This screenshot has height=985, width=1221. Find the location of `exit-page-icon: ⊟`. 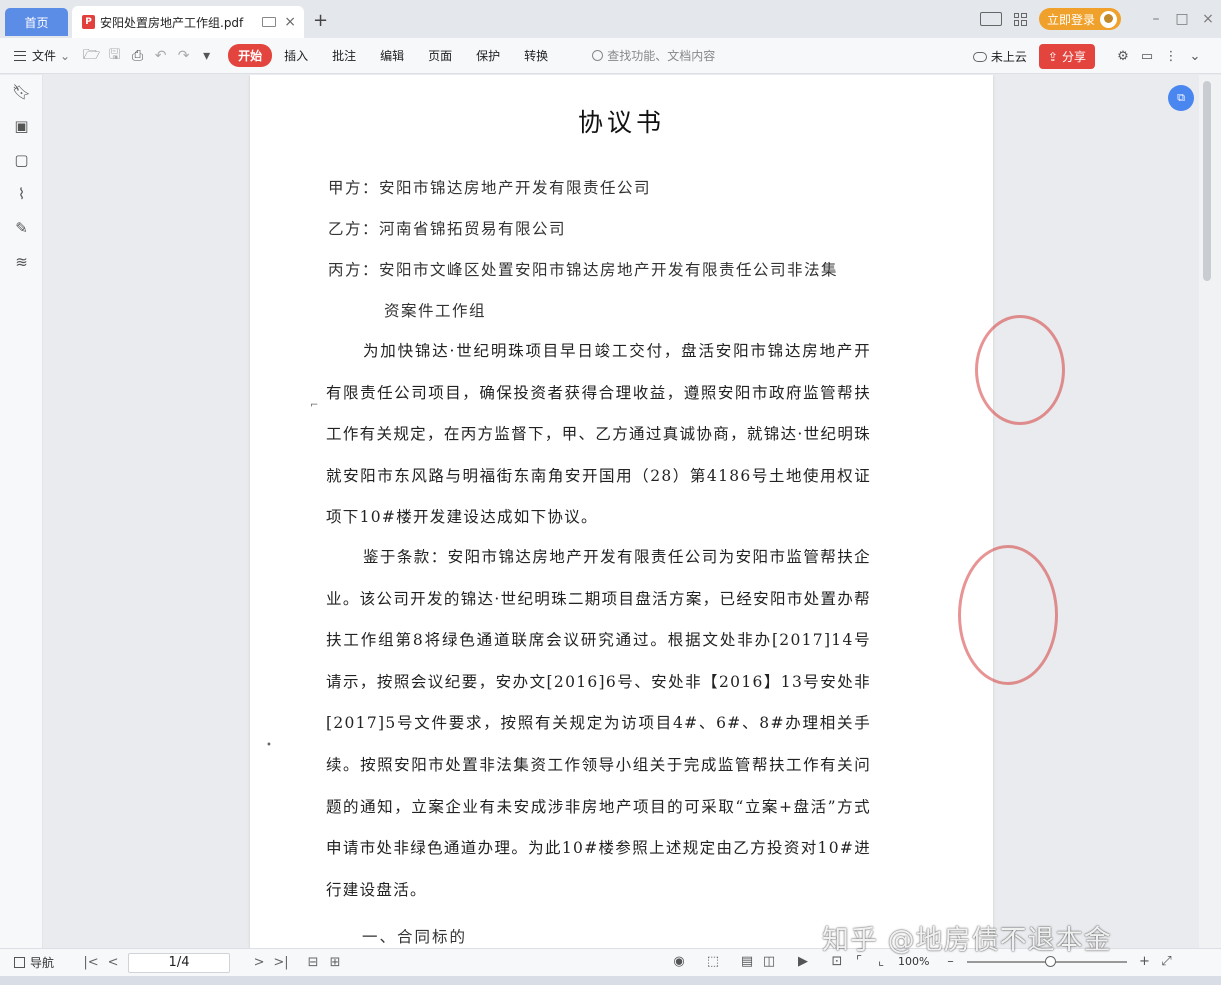

exit-page-icon: ⊟ is located at coordinates (313, 962).